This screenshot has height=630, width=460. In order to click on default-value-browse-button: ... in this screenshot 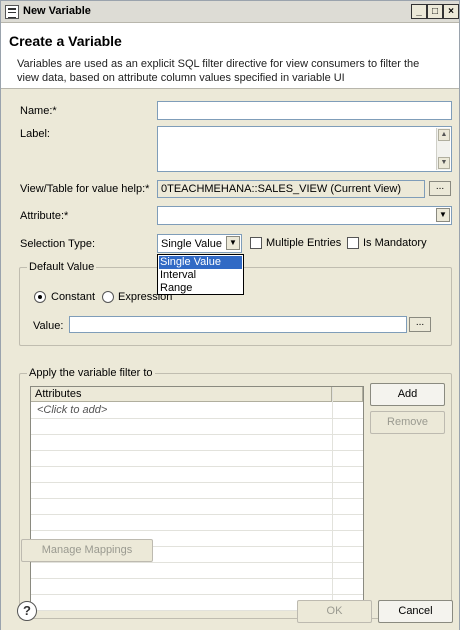, I will do `click(420, 324)`.